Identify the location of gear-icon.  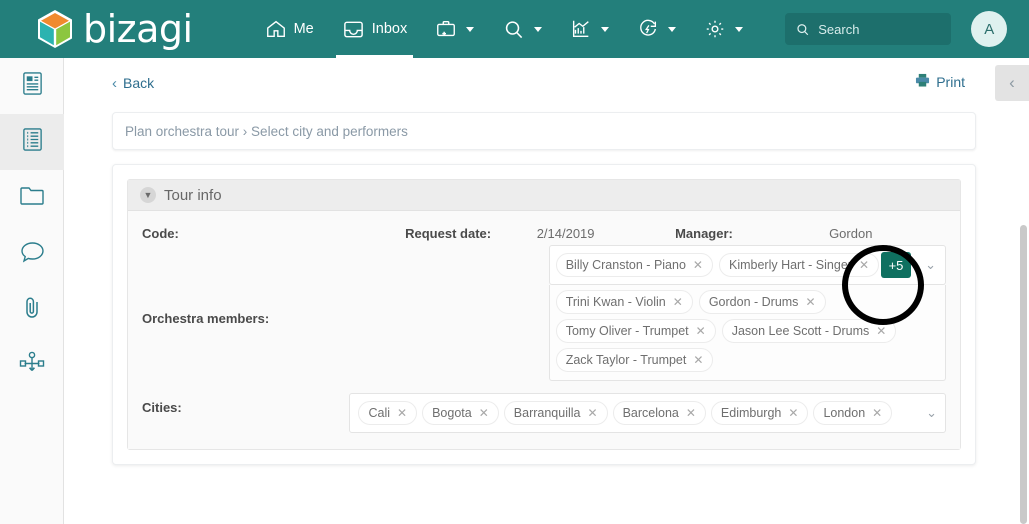
(715, 29).